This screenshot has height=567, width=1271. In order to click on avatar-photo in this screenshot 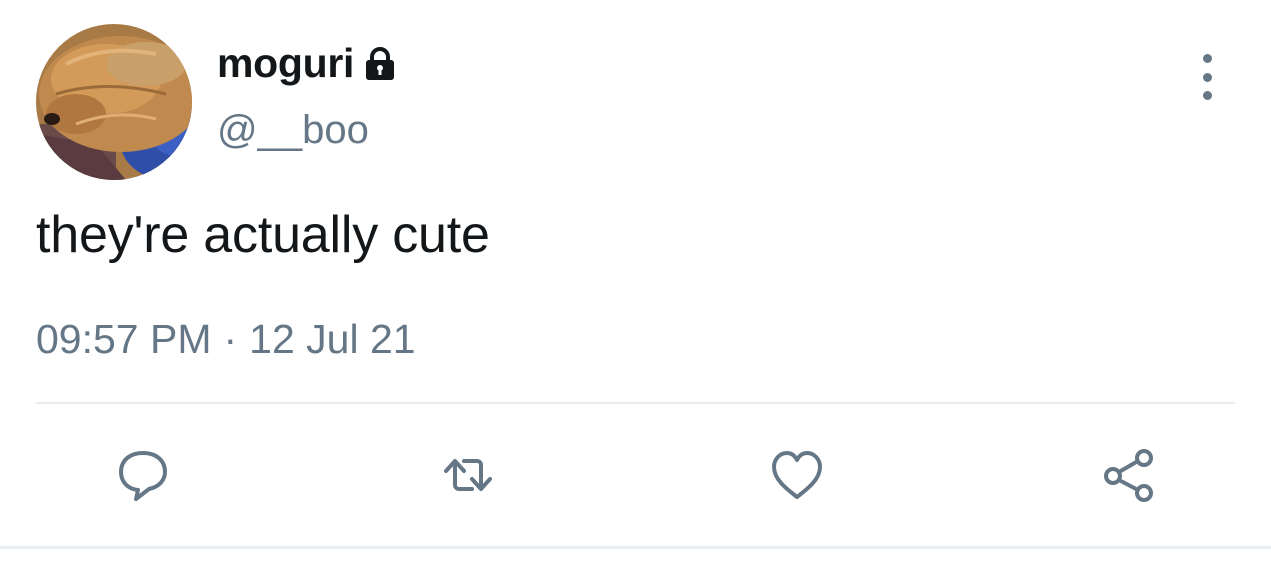, I will do `click(114, 102)`.